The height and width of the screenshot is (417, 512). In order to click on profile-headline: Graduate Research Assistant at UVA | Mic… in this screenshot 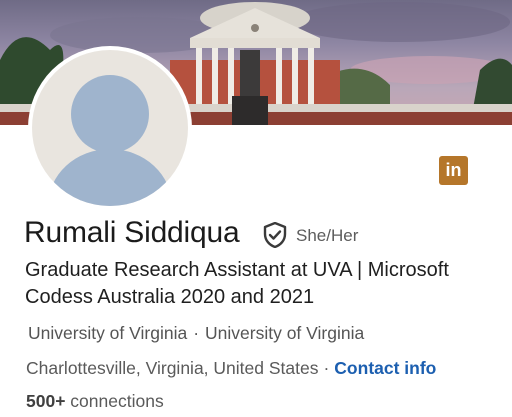, I will do `click(237, 283)`.